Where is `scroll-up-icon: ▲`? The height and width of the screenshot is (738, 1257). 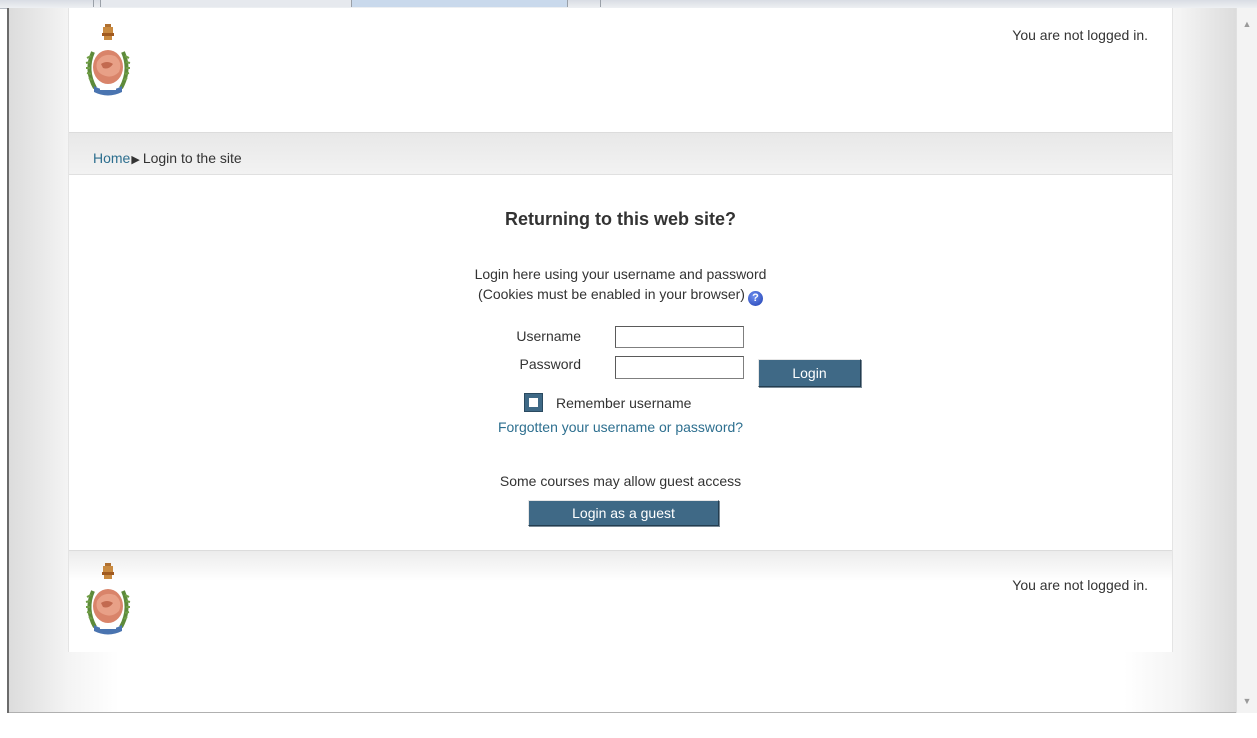
scroll-up-icon: ▲ is located at coordinates (1247, 24).